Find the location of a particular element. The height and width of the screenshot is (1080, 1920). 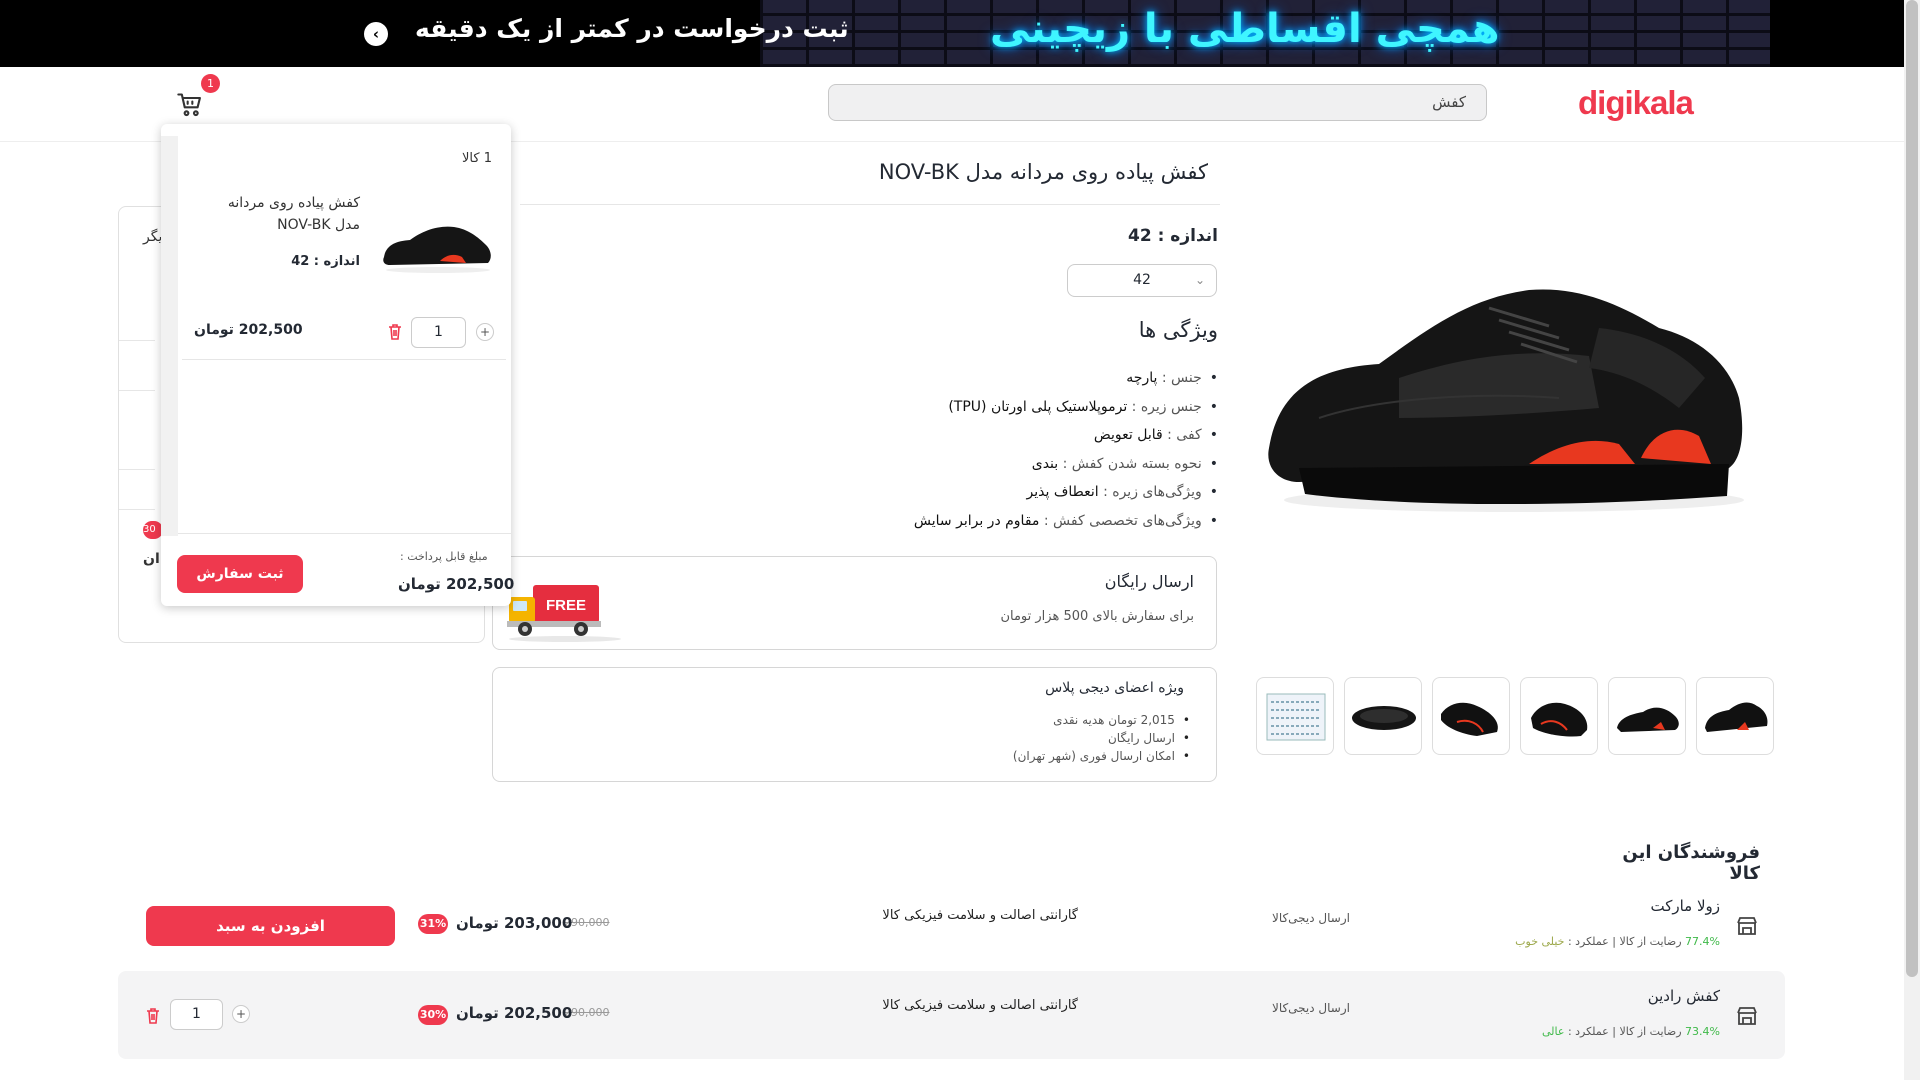

features-title: ویژگی ها is located at coordinates (1178, 330).